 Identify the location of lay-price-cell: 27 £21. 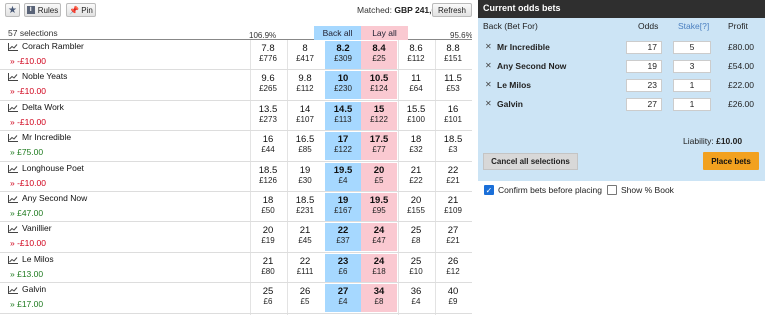
(453, 237).